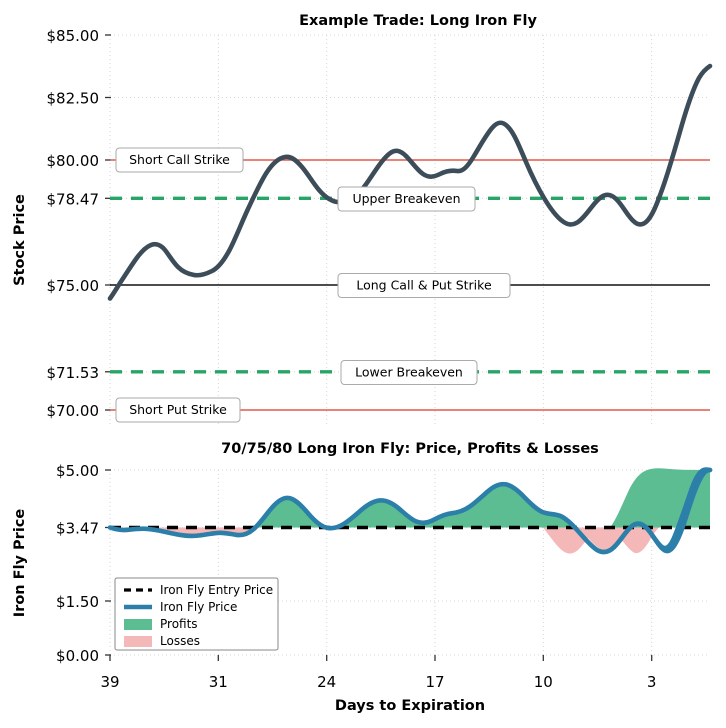  I want to click on annotation-short-put-strike-label: Short Put Strike, so click(178, 409).